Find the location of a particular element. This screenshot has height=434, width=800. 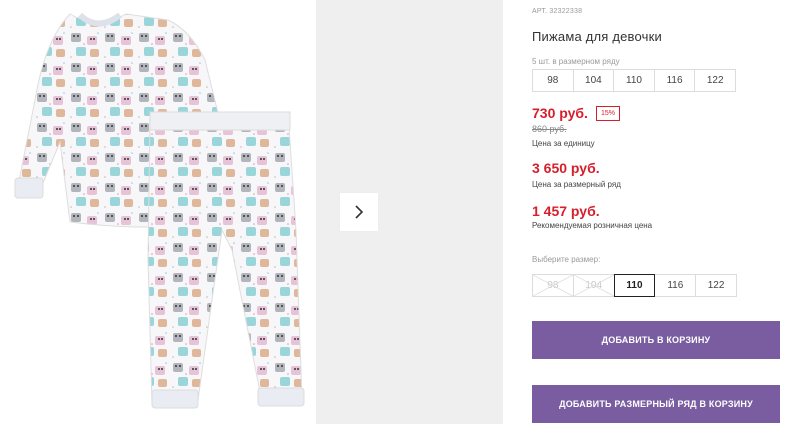

pack-size-cell: 110 is located at coordinates (634, 80).